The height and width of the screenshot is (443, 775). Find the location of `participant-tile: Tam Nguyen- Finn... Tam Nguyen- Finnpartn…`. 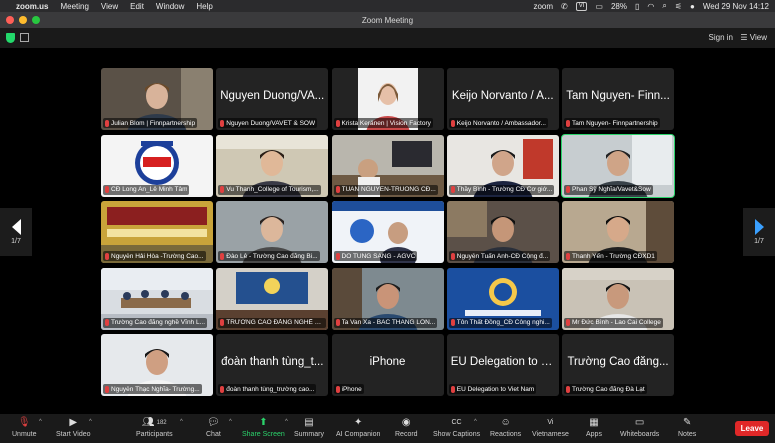

participant-tile: Tam Nguyen- Finn... Tam Nguyen- Finnpartn… is located at coordinates (618, 99).